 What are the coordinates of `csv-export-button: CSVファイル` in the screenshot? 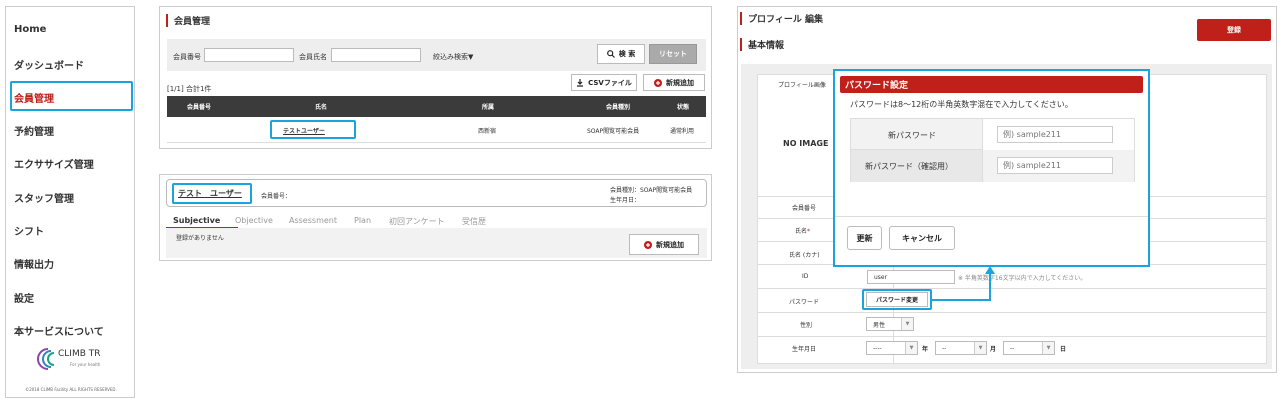 It's located at (604, 82).